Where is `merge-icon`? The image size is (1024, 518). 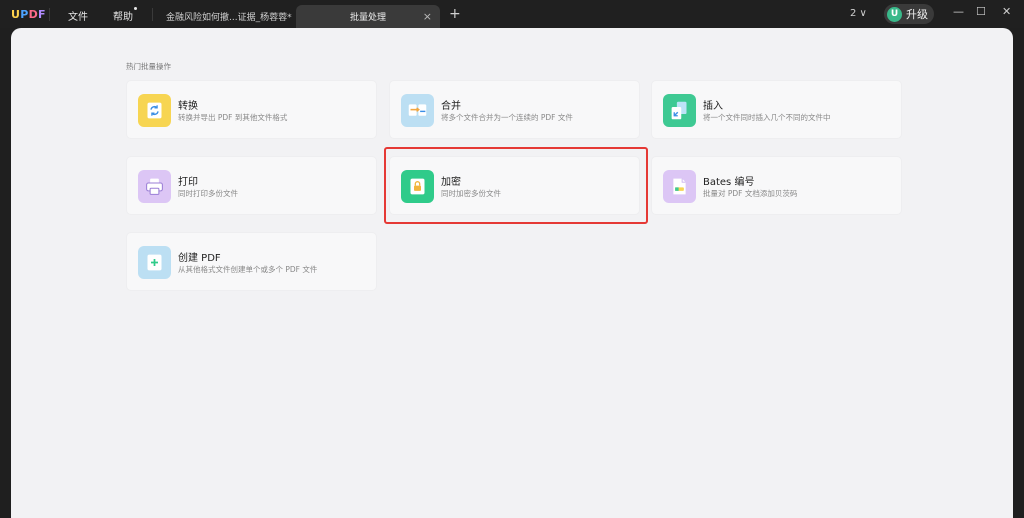 merge-icon is located at coordinates (417, 110).